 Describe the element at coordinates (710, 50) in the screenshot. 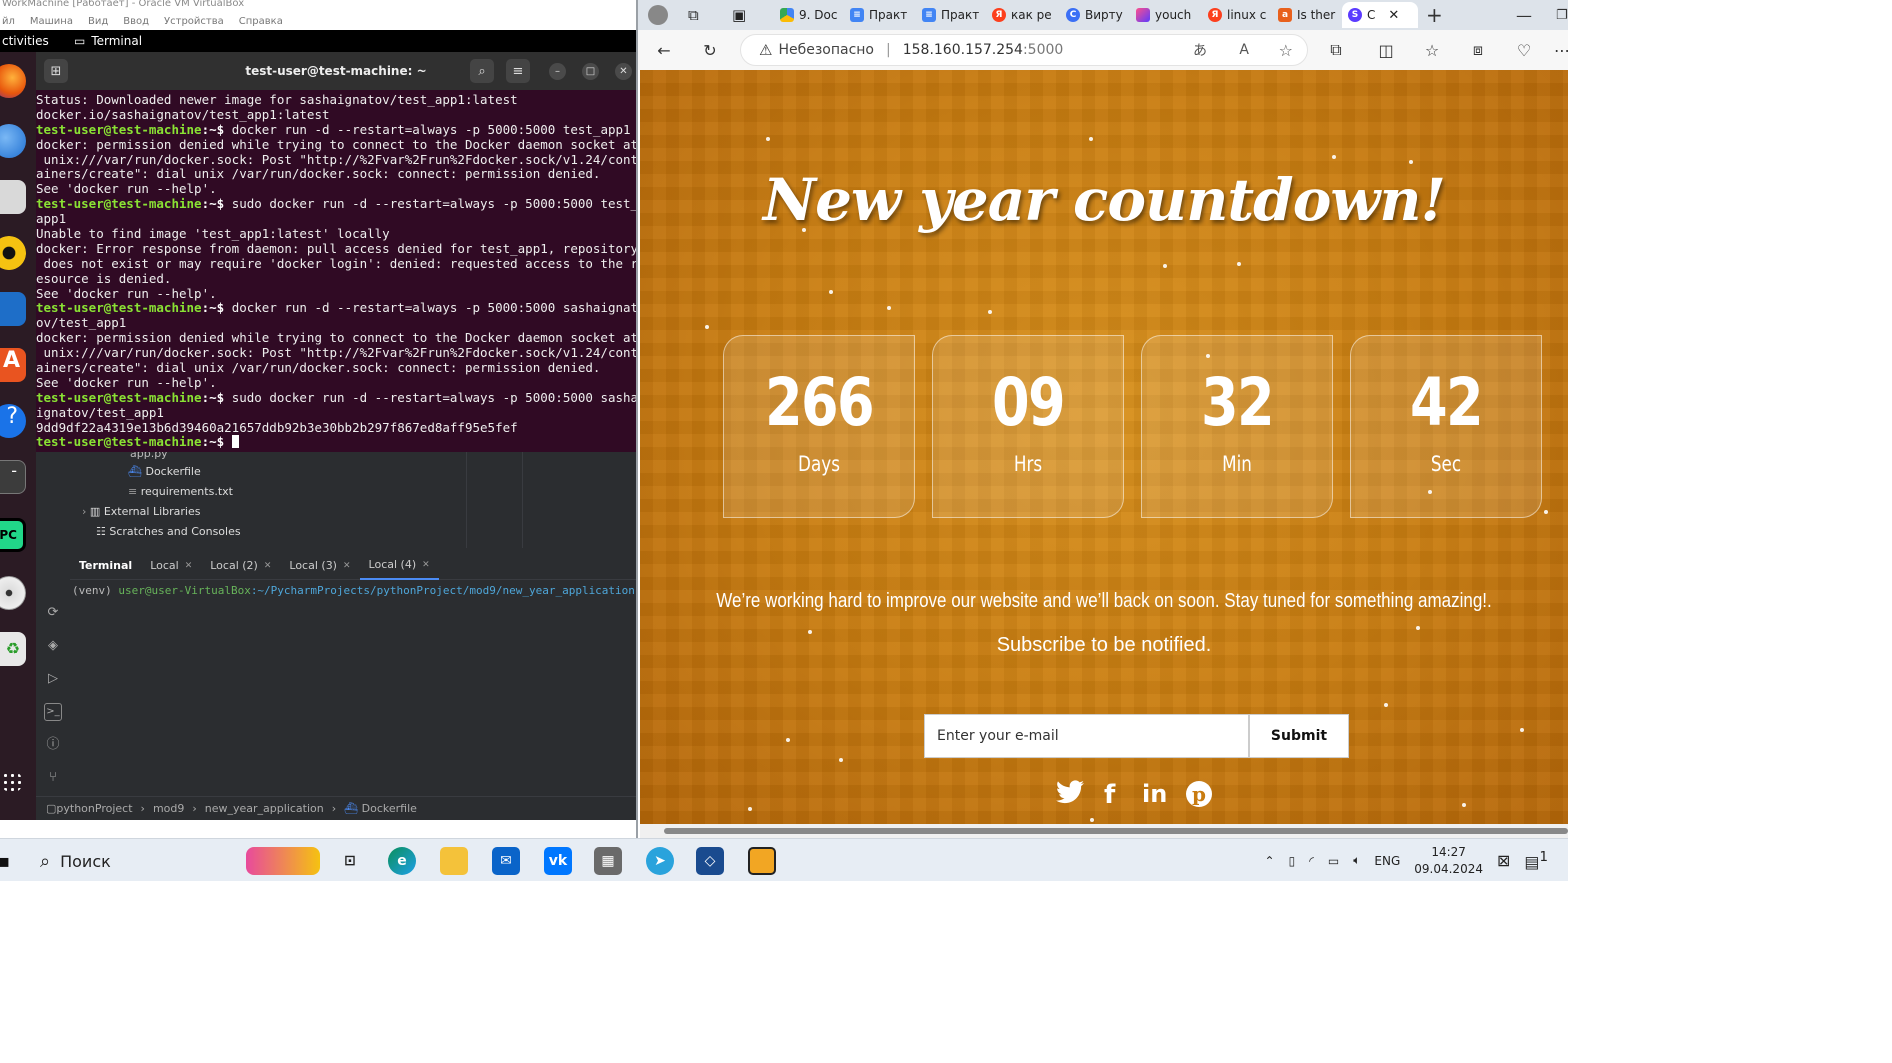

I see `refresh-icon: ↻` at that location.